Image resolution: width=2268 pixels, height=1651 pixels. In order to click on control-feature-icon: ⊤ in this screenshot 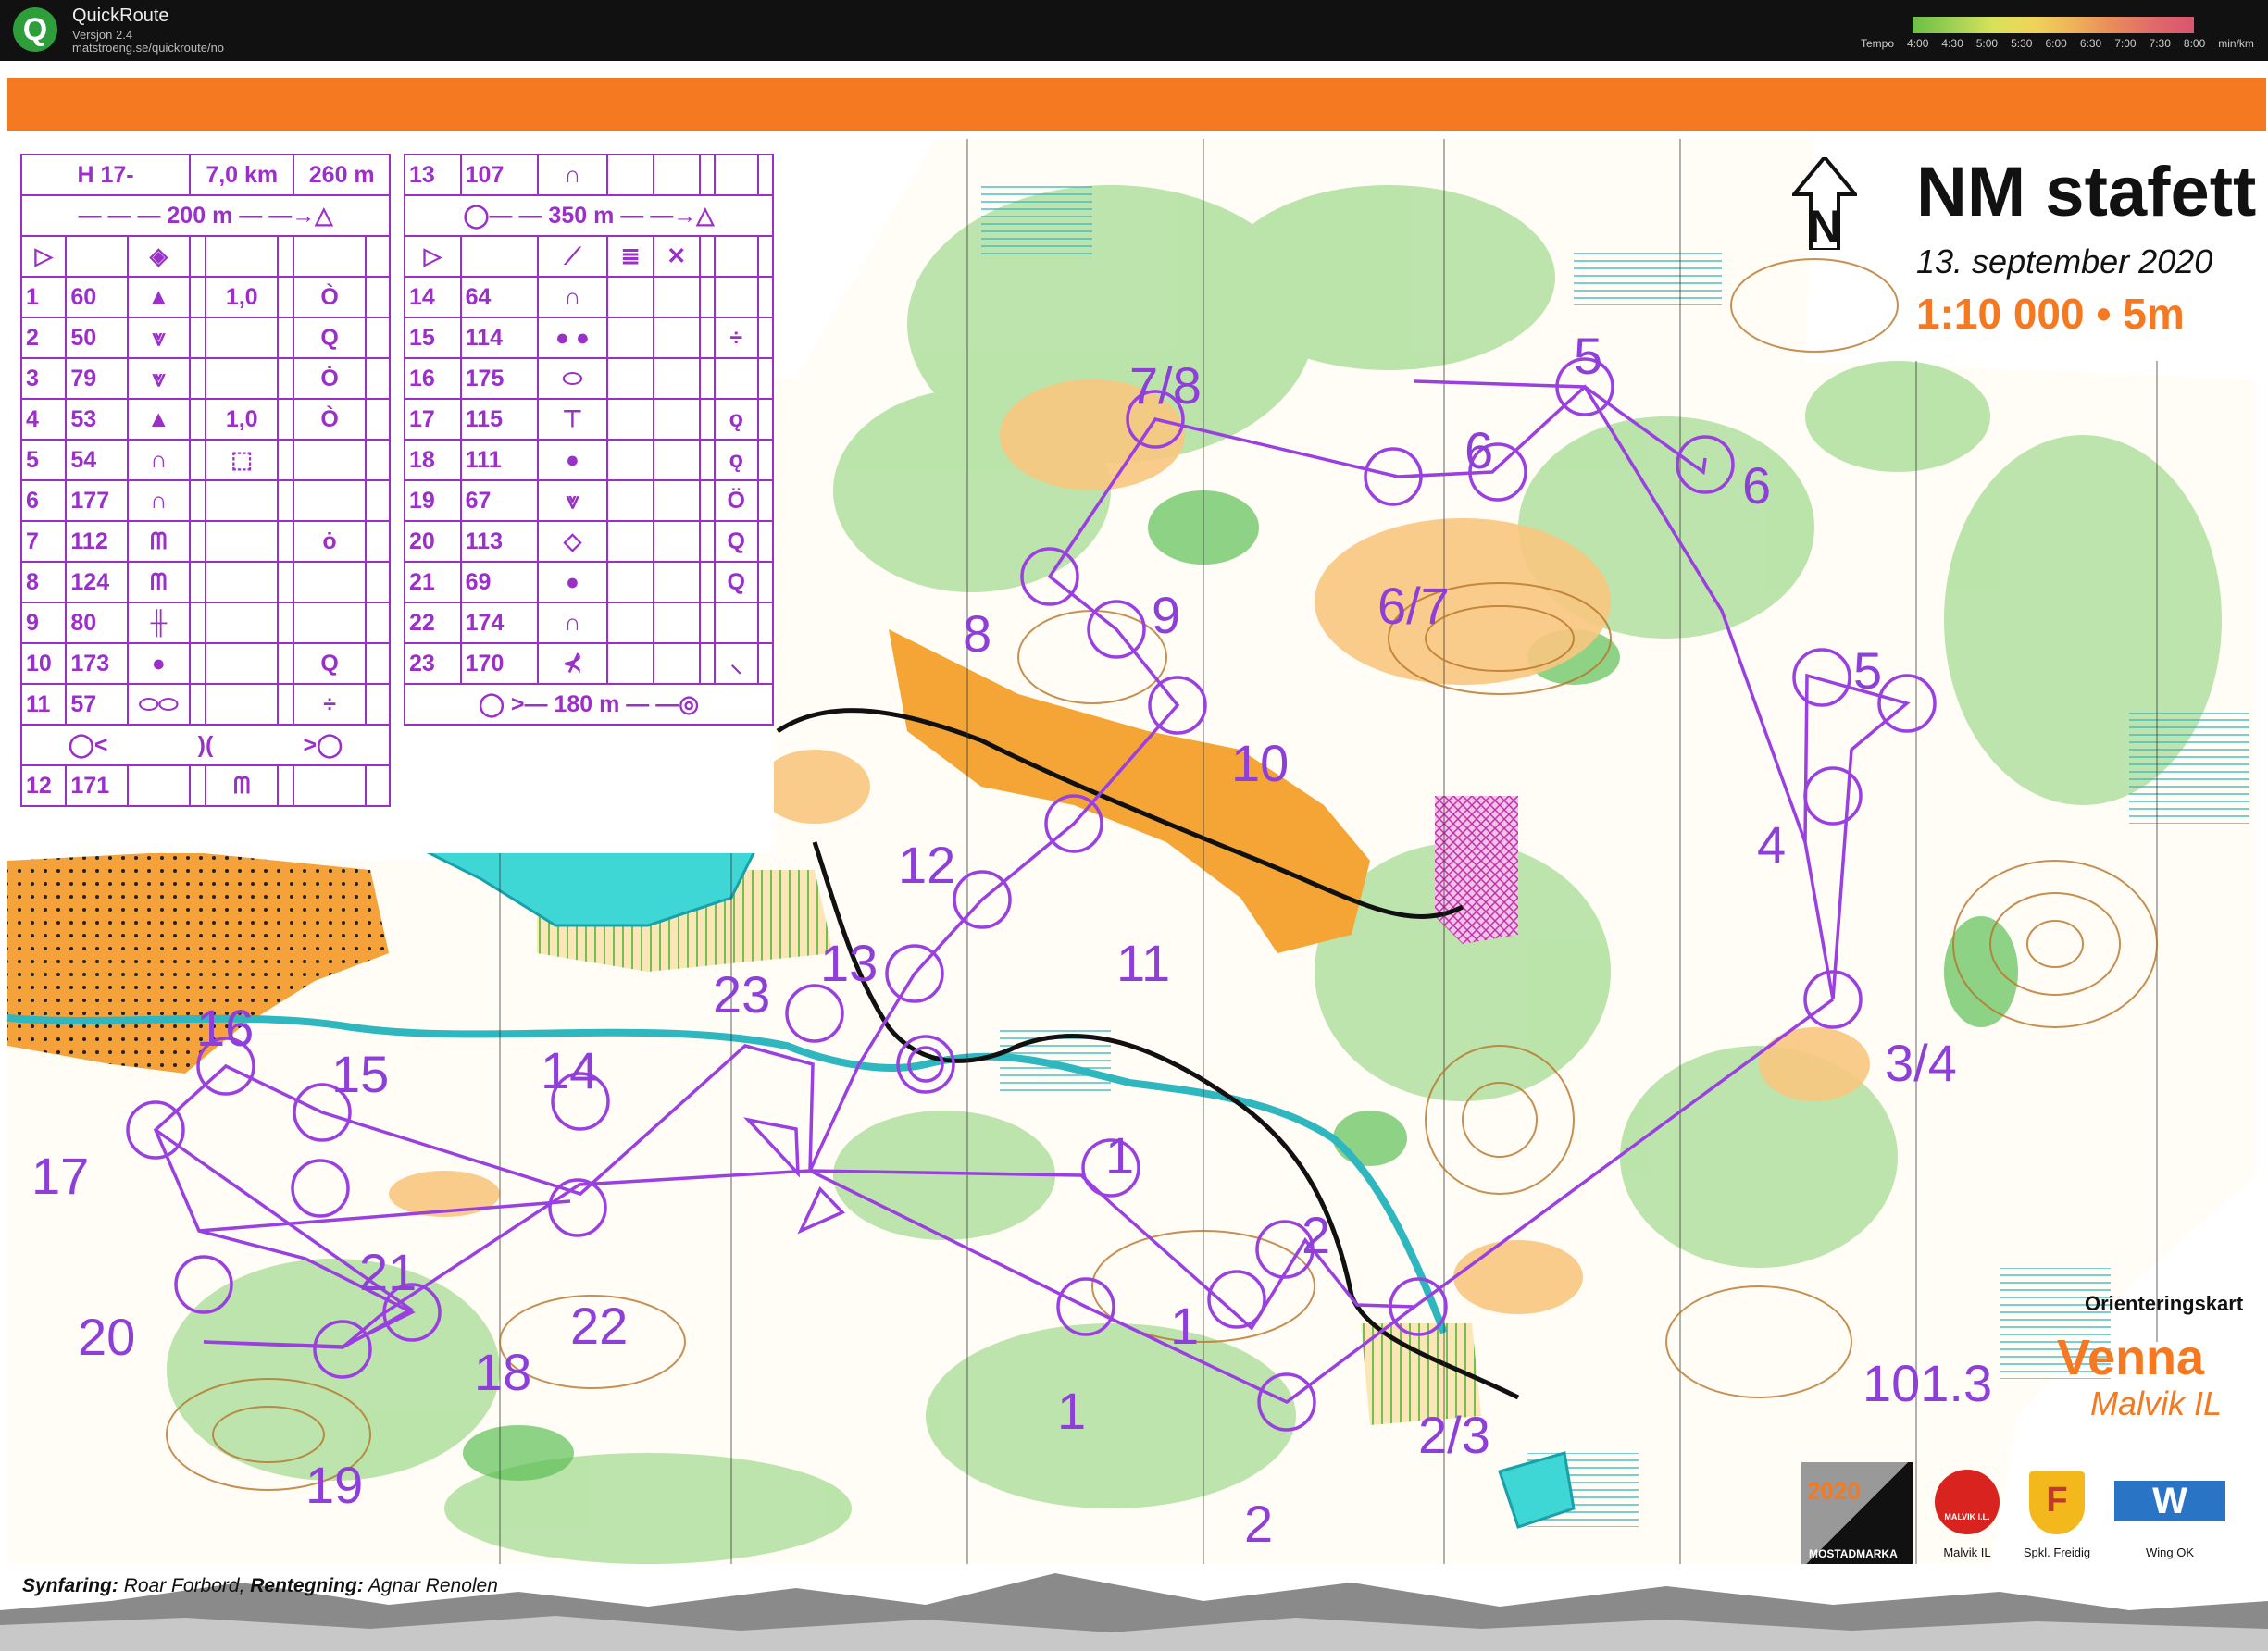, I will do `click(572, 419)`.